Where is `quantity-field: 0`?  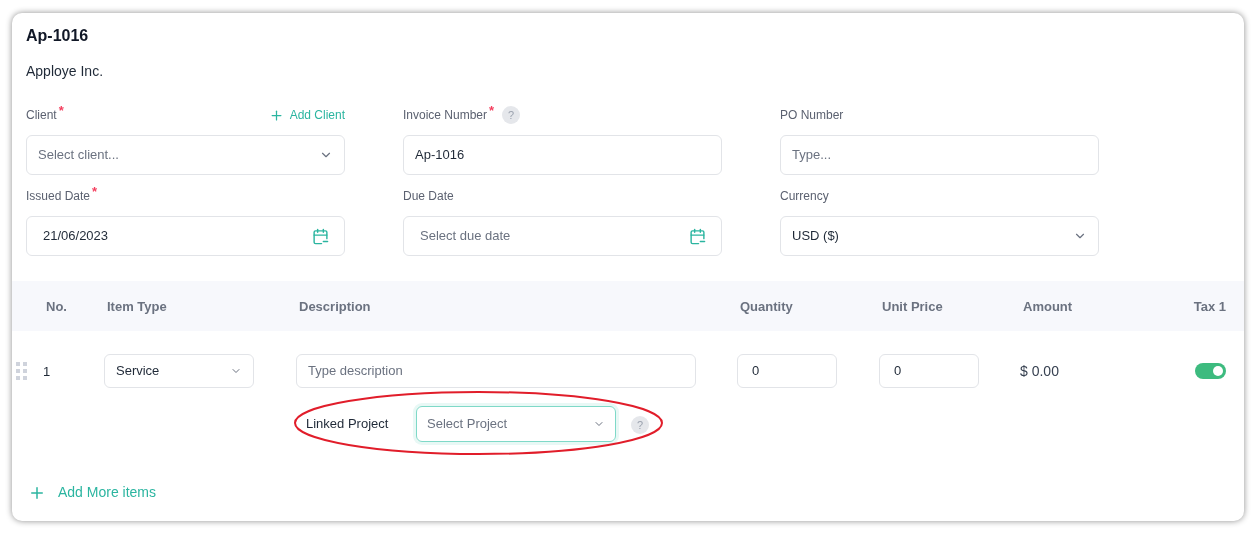
quantity-field: 0 is located at coordinates (787, 371).